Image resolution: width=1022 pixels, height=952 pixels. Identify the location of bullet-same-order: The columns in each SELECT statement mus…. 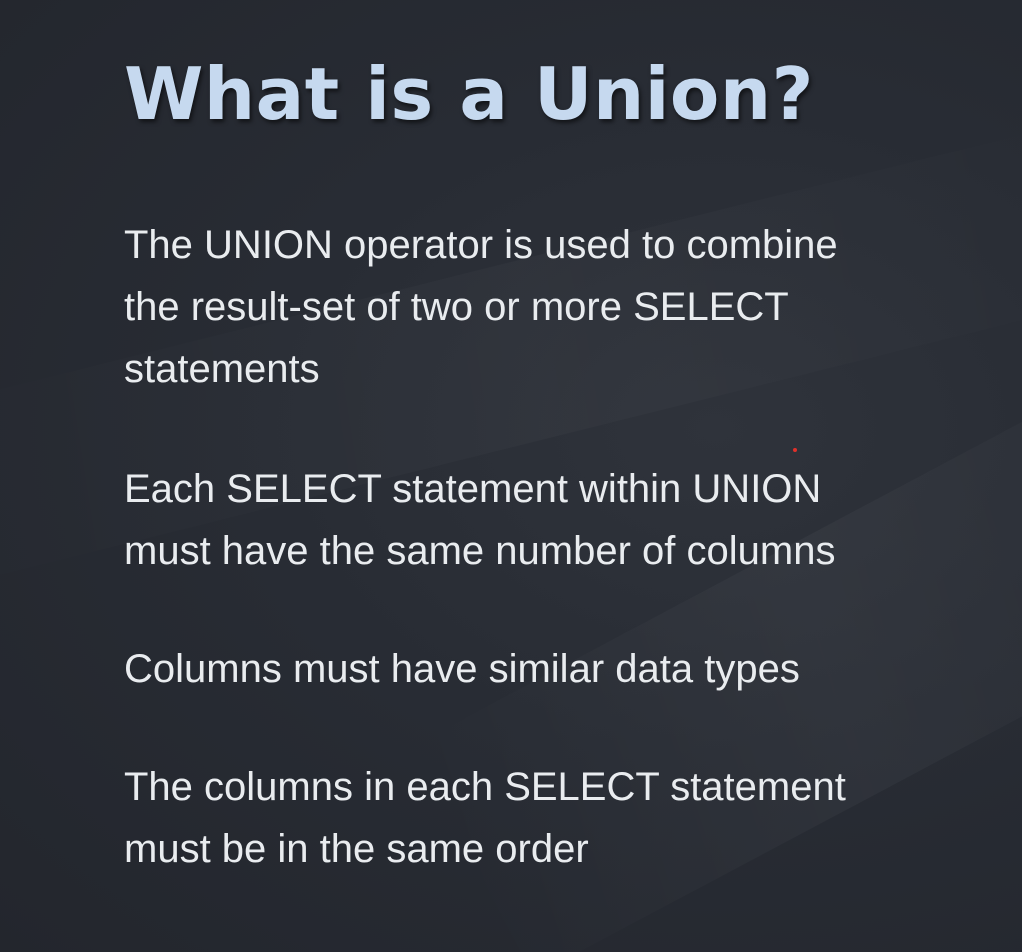
(554, 818).